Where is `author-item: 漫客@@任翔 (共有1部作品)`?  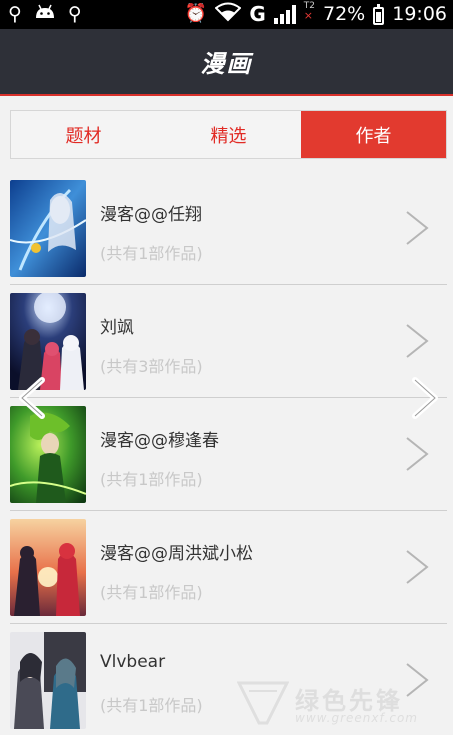
author-item: 漫客@@任翔 (共有1部作品) is located at coordinates (228, 228).